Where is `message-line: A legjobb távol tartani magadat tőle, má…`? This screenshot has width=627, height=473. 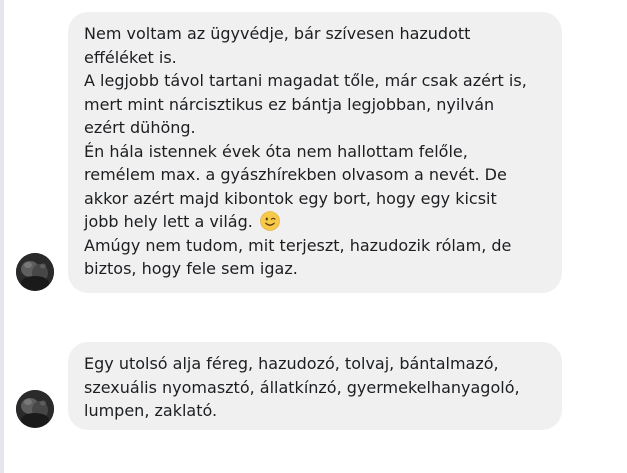
message-line: A legjobb távol tartani magadat tőle, má… is located at coordinates (305, 80).